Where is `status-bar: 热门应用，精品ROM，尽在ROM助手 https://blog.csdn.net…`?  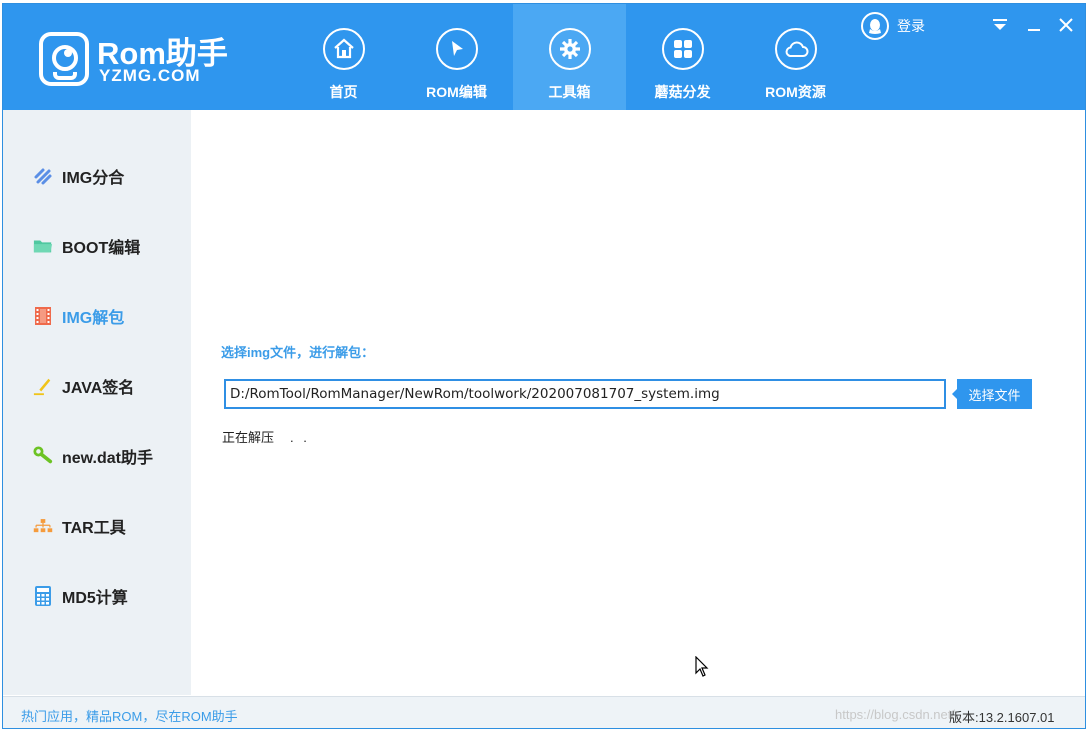 status-bar: 热门应用，精品ROM，尽在ROM助手 https://blog.csdn.net… is located at coordinates (544, 712).